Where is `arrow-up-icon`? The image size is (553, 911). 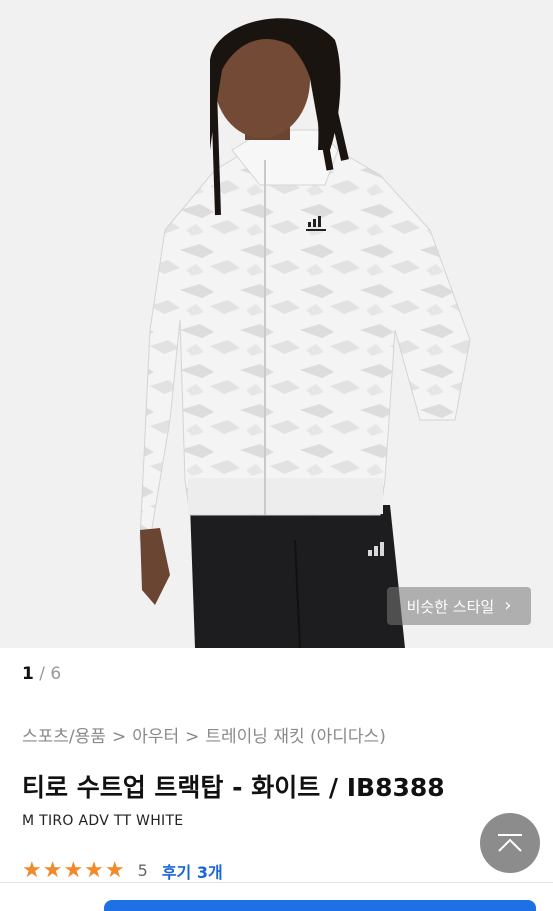 arrow-up-icon is located at coordinates (510, 843).